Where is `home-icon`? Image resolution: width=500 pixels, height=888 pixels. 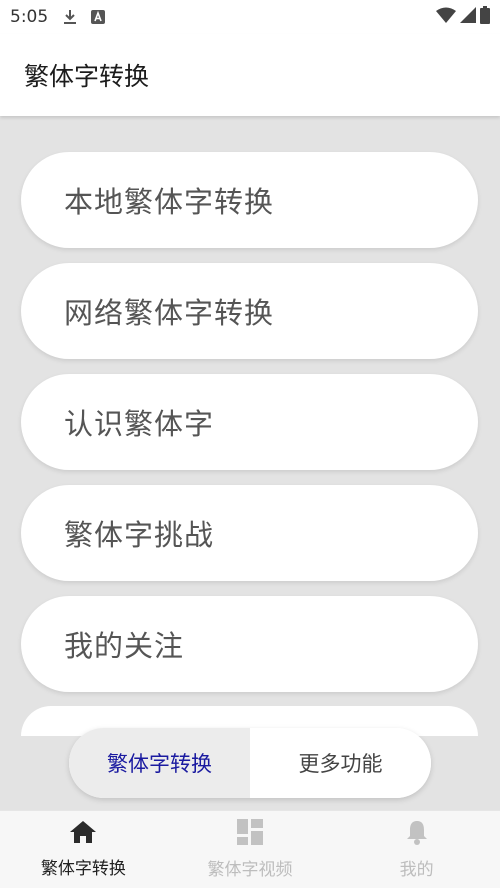
home-icon is located at coordinates (83, 834).